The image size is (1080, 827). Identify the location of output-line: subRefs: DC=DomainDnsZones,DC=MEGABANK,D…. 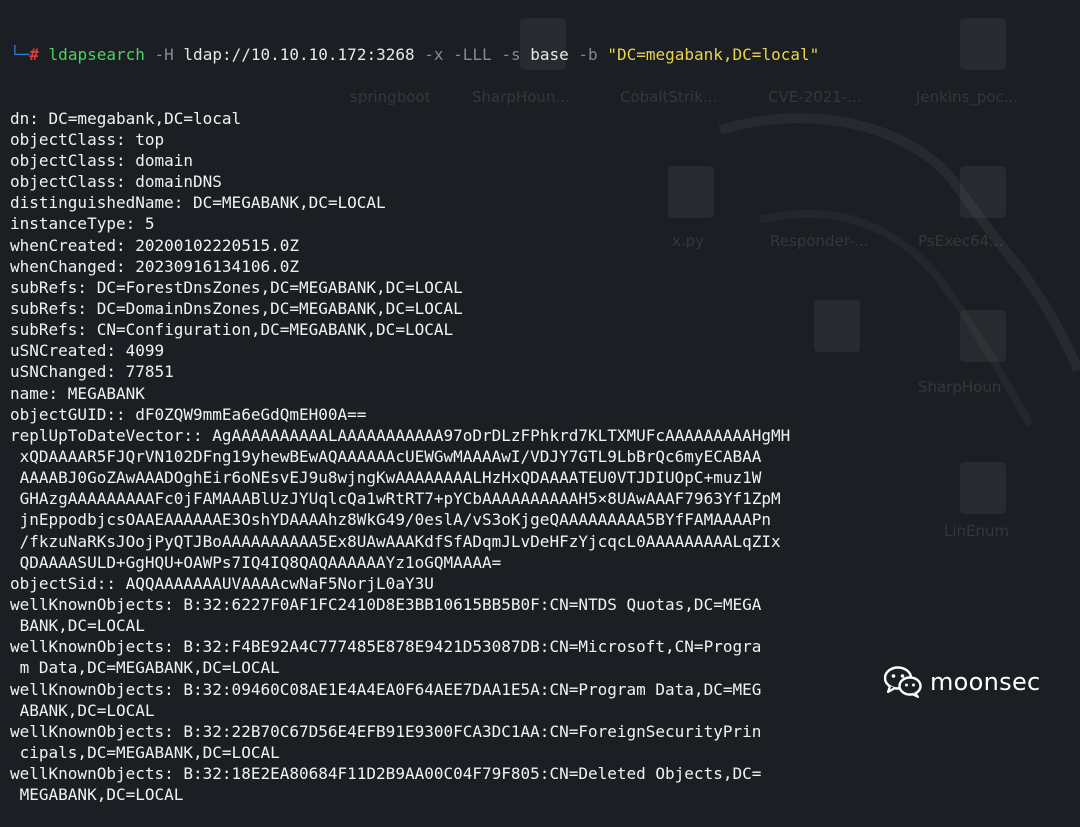
(236, 309).